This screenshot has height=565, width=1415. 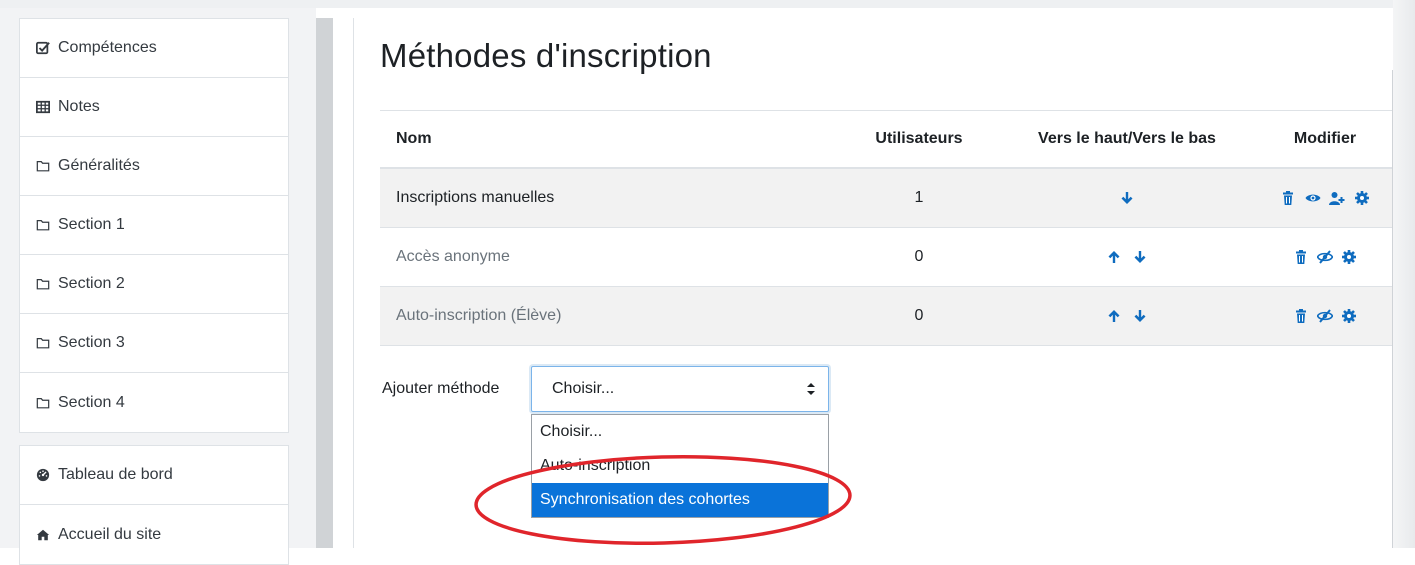 What do you see at coordinates (1313, 198) in the screenshot?
I see `eye-icon` at bounding box center [1313, 198].